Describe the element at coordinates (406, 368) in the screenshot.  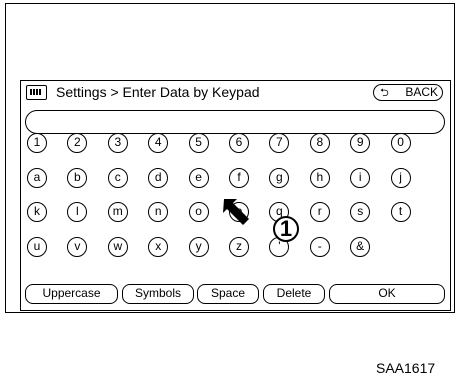
I see `figure-code: SAA1617` at that location.